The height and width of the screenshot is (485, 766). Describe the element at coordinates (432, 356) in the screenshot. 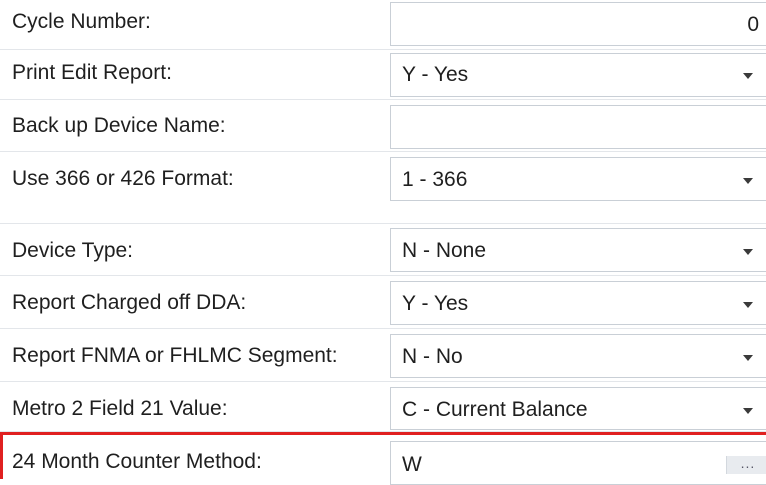

I see `fnma-fhlmc-segment-value: N - No` at that location.